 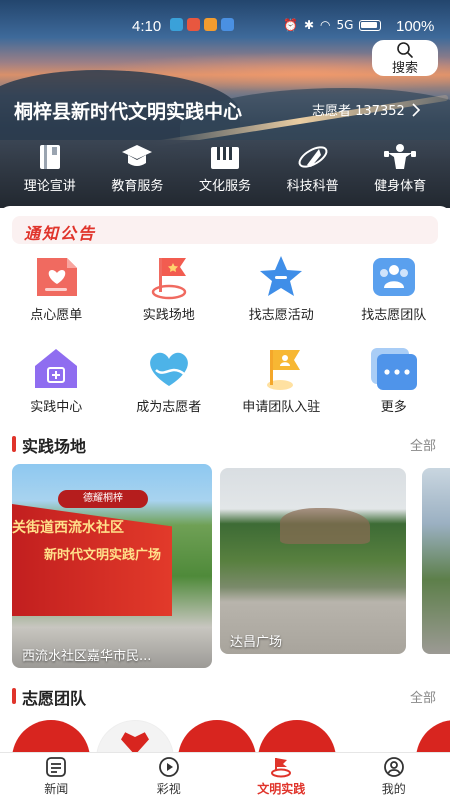 I want to click on page-title: 桐梓县新时代文明实践中心, so click(x=128, y=112).